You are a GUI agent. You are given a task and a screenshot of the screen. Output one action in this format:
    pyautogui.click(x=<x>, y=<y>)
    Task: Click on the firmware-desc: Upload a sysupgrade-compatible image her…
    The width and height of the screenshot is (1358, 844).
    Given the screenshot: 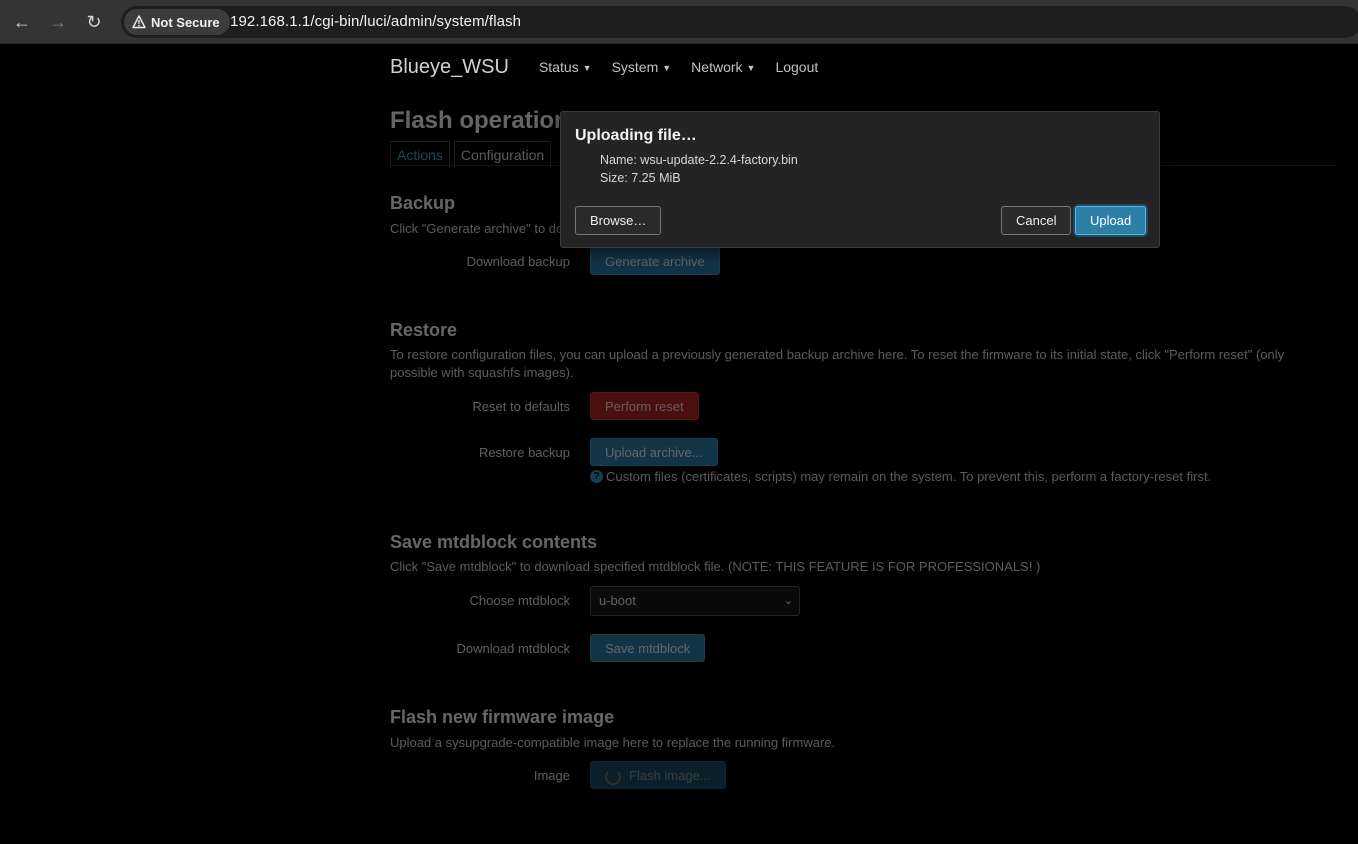 What is the action you would take?
    pyautogui.click(x=613, y=742)
    